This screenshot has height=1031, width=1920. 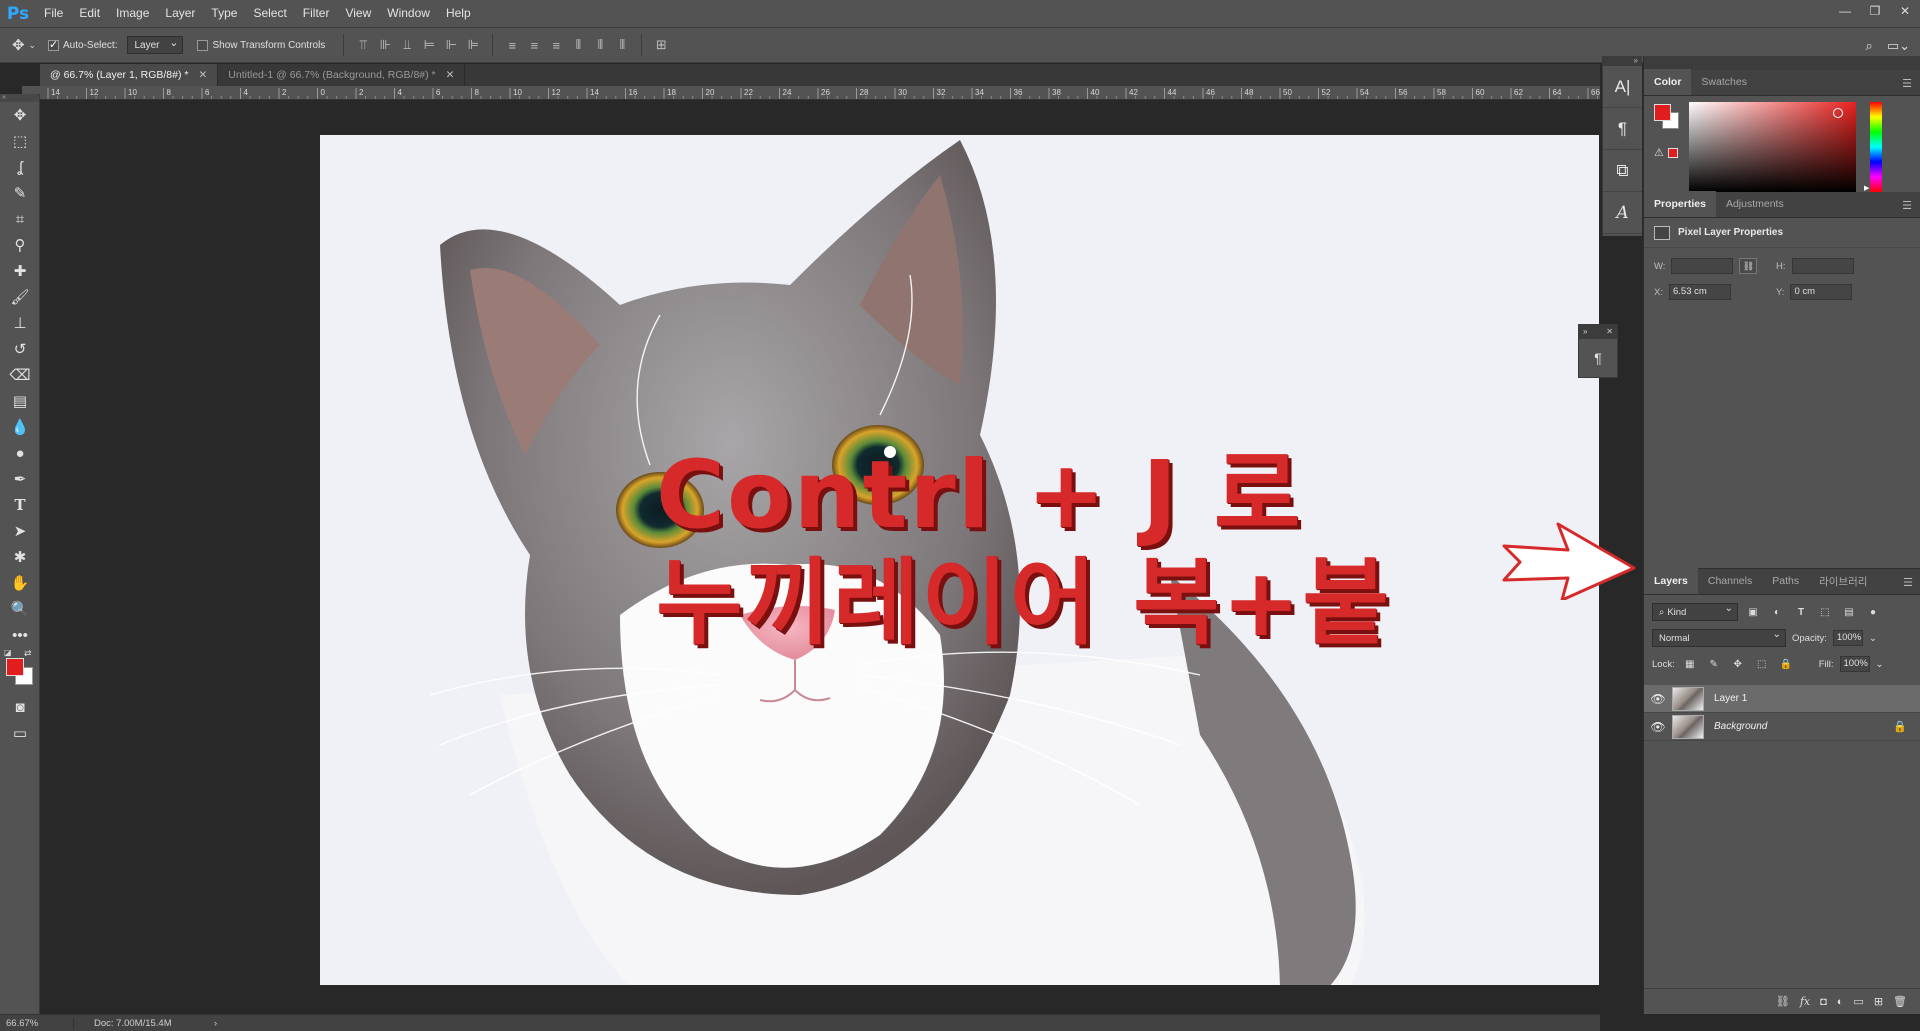 What do you see at coordinates (1783, 1001) in the screenshot?
I see `link-layers-icon: ⛓` at bounding box center [1783, 1001].